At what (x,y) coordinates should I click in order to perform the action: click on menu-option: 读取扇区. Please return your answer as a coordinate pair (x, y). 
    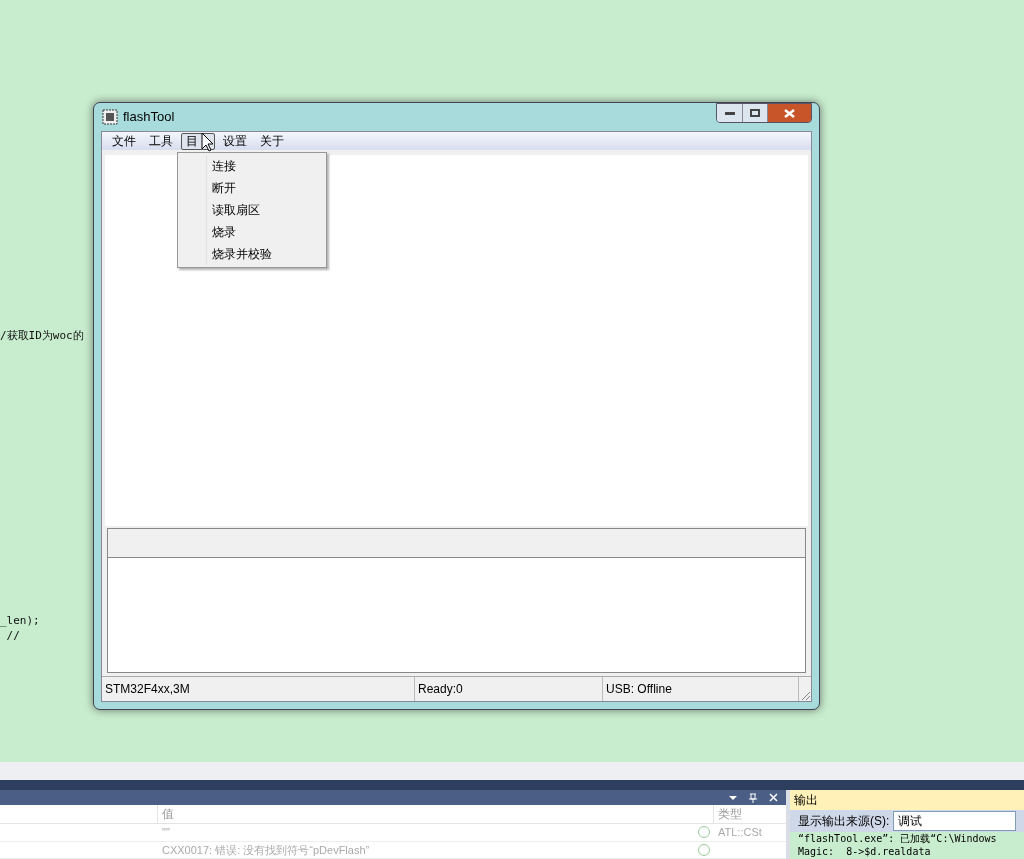
    Looking at the image, I should click on (252, 210).